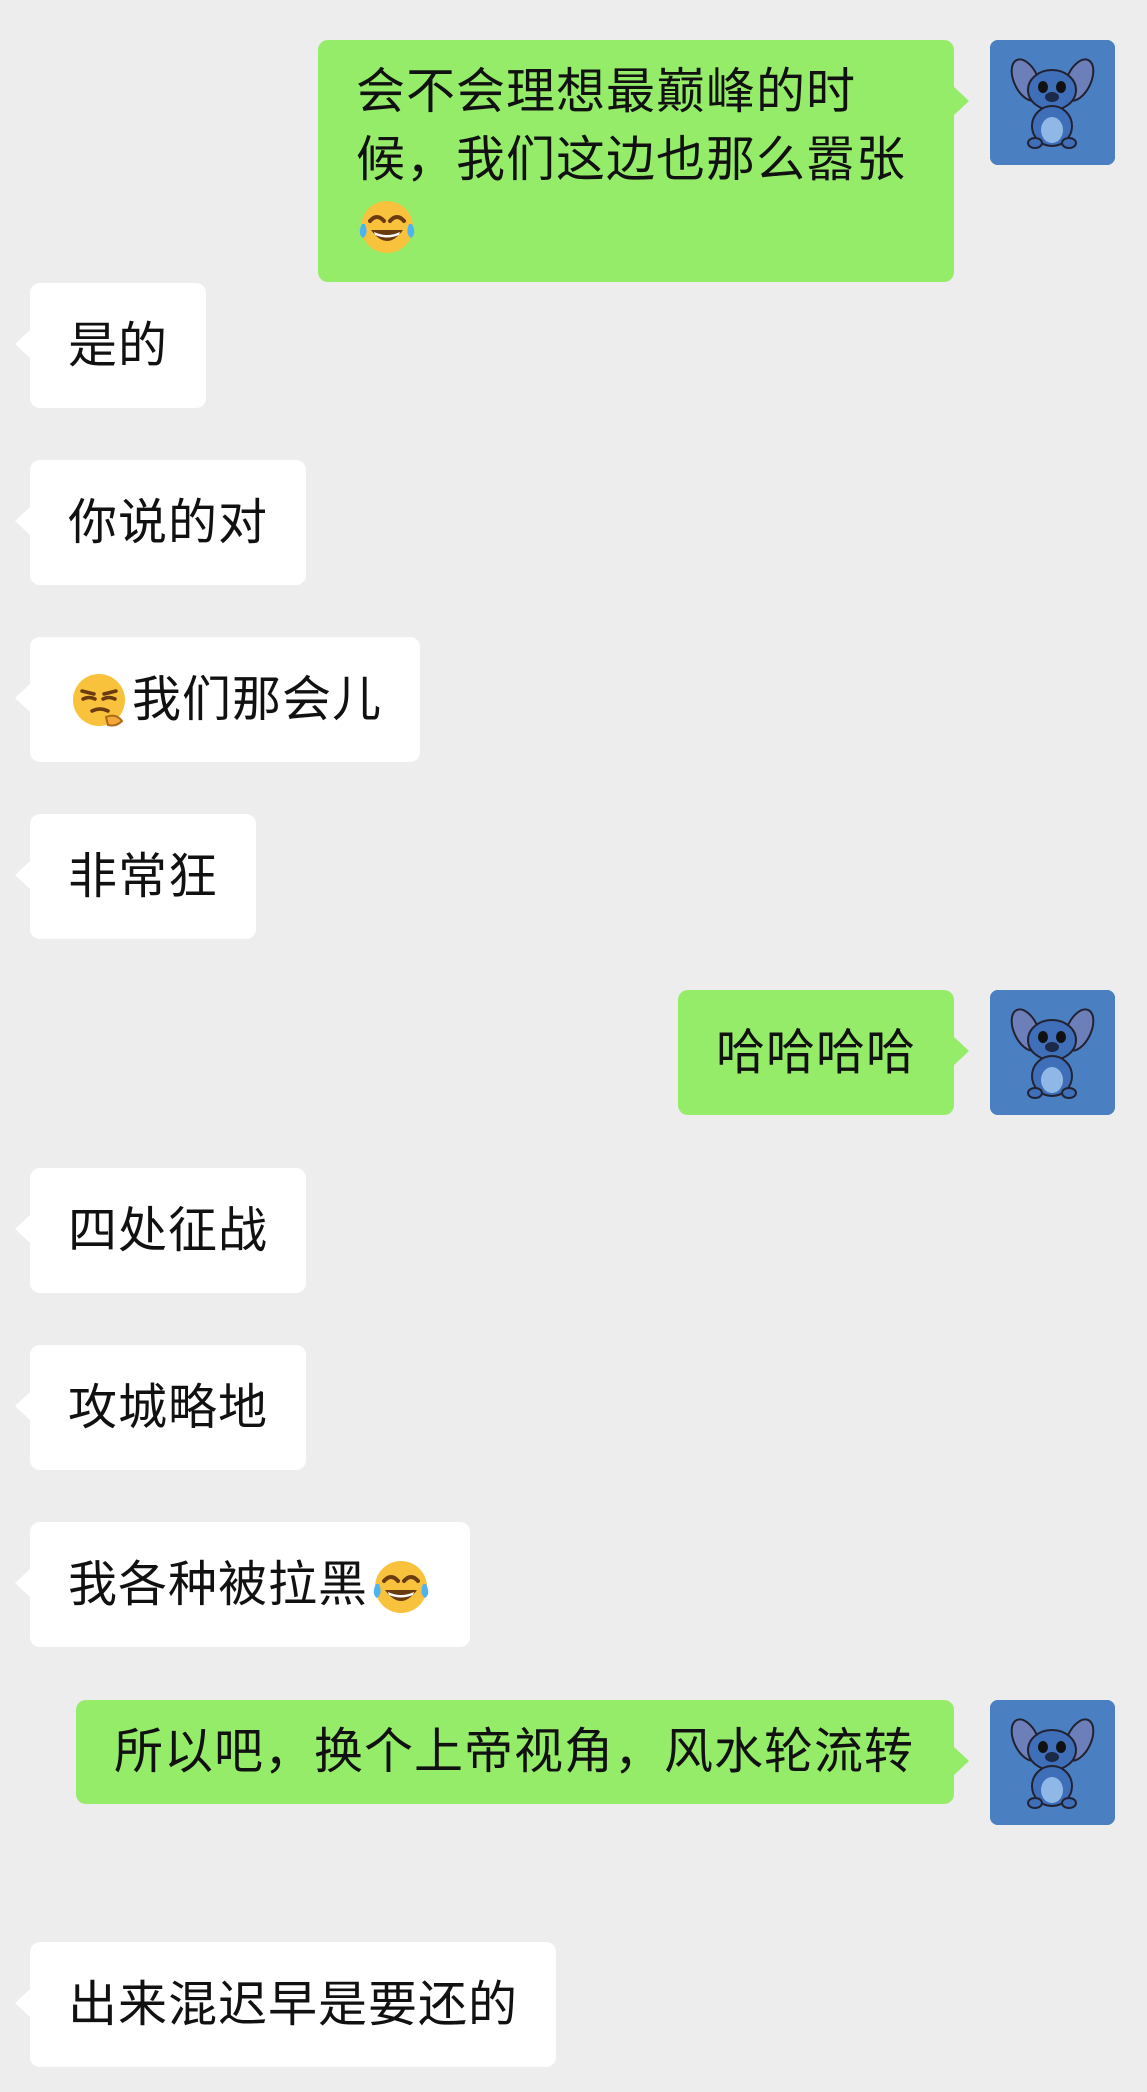 This screenshot has width=1147, height=2092. I want to click on incoming-message-bubble: 出来混迟早是要还的, so click(285, 2004).